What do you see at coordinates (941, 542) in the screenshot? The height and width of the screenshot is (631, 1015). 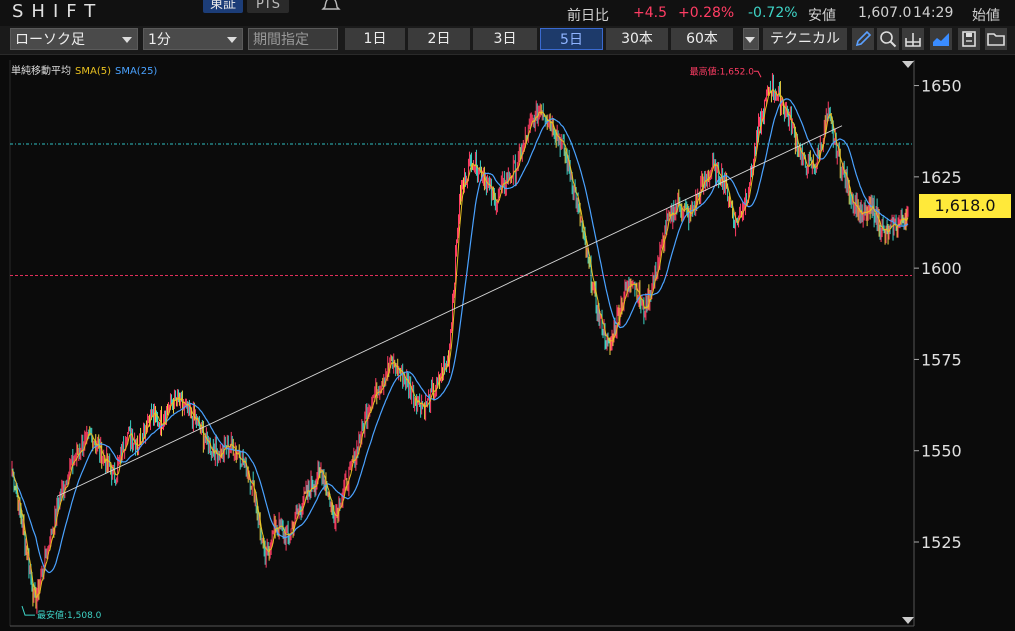 I see `y-tick-label: 1525` at bounding box center [941, 542].